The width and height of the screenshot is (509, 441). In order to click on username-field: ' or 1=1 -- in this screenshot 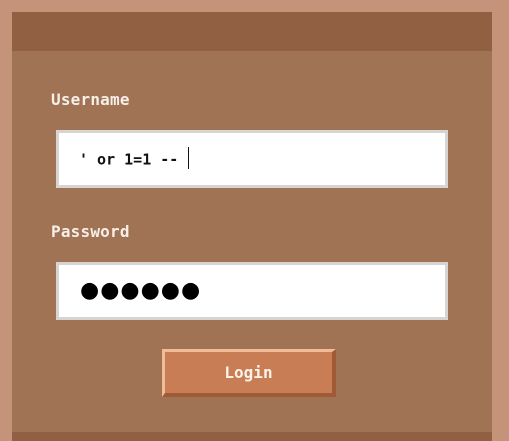, I will do `click(252, 159)`.